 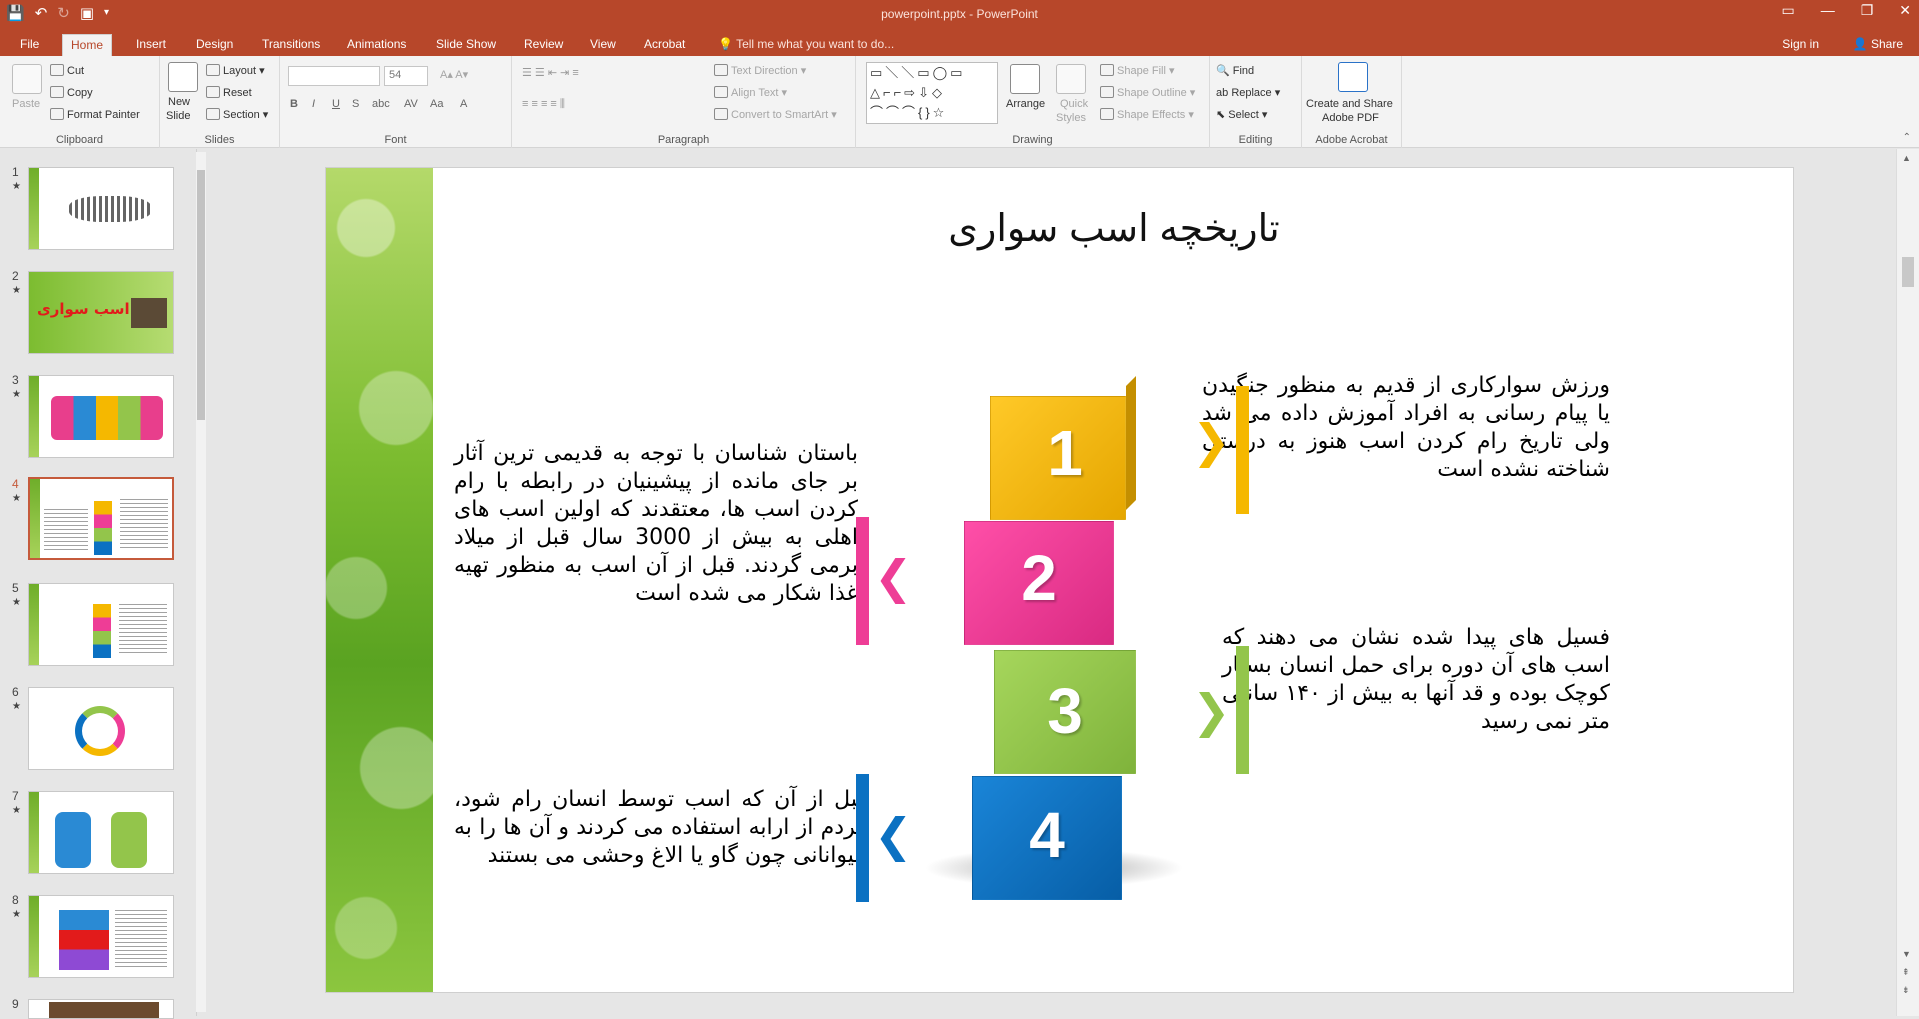 What do you see at coordinates (27, 79) in the screenshot?
I see `paste-icon` at bounding box center [27, 79].